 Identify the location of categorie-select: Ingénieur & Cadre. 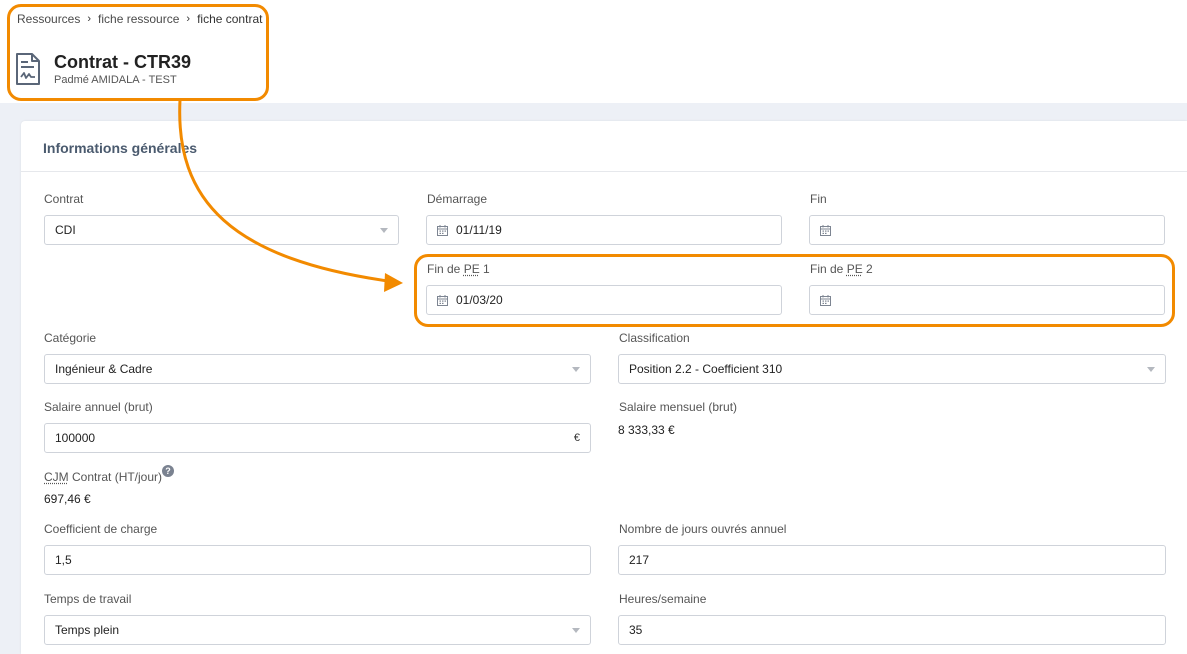
(317, 369).